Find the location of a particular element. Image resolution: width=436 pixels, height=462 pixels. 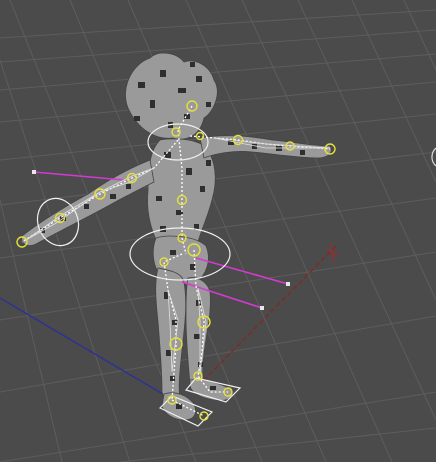

joint-foot-l-icon is located at coordinates (204, 416).